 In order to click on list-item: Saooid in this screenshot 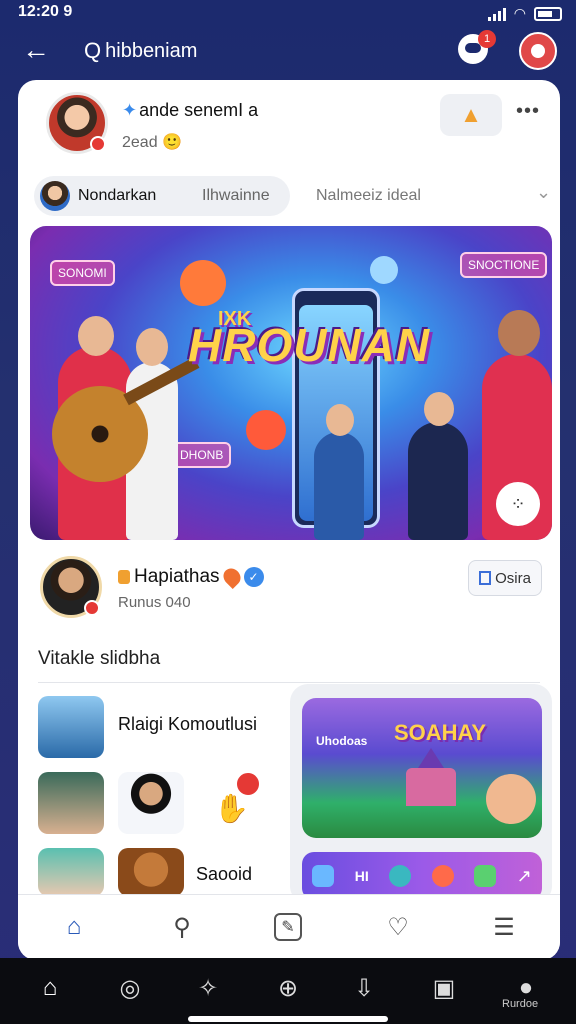, I will do `click(163, 873)`.